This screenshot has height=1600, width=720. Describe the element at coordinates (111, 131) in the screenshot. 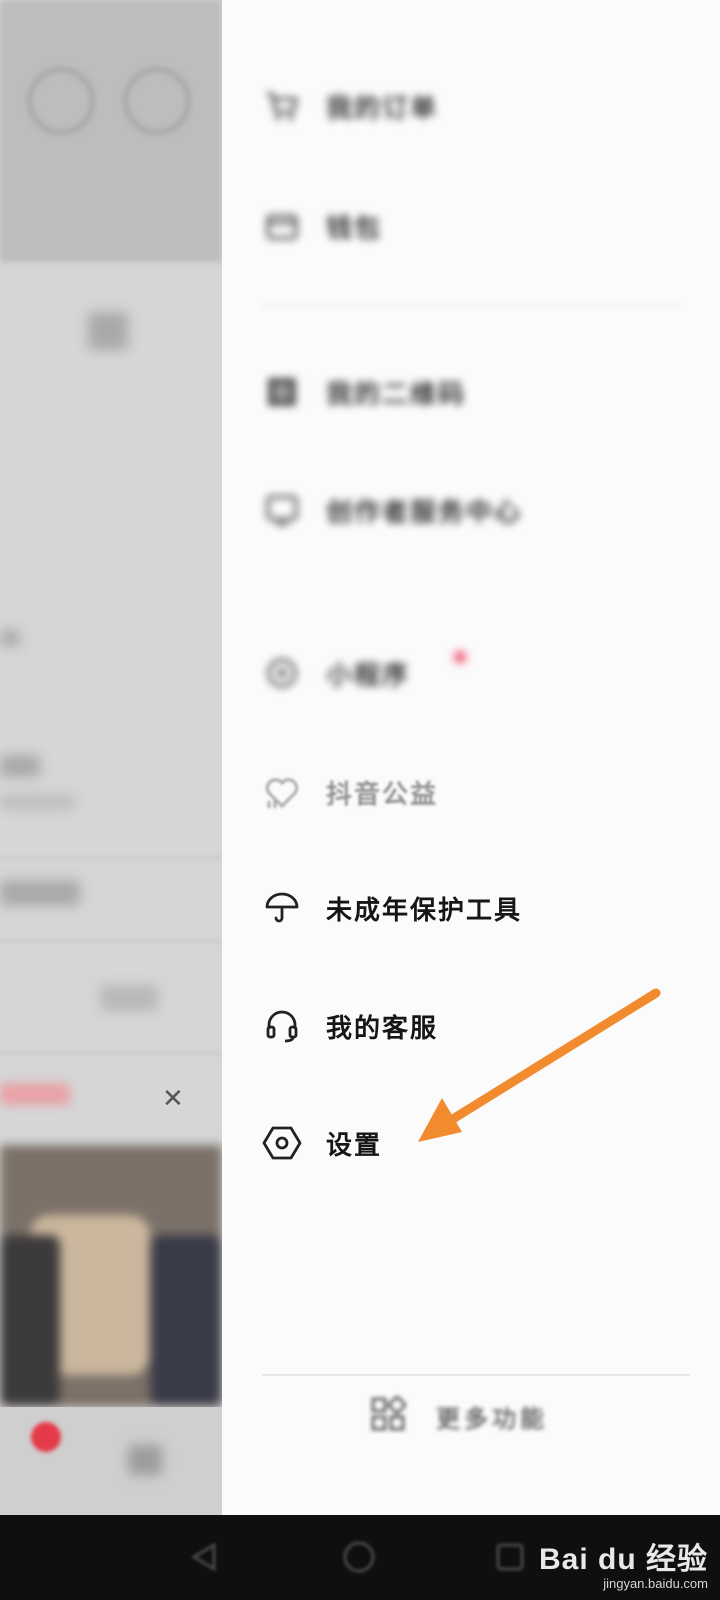

I see `background-header` at that location.